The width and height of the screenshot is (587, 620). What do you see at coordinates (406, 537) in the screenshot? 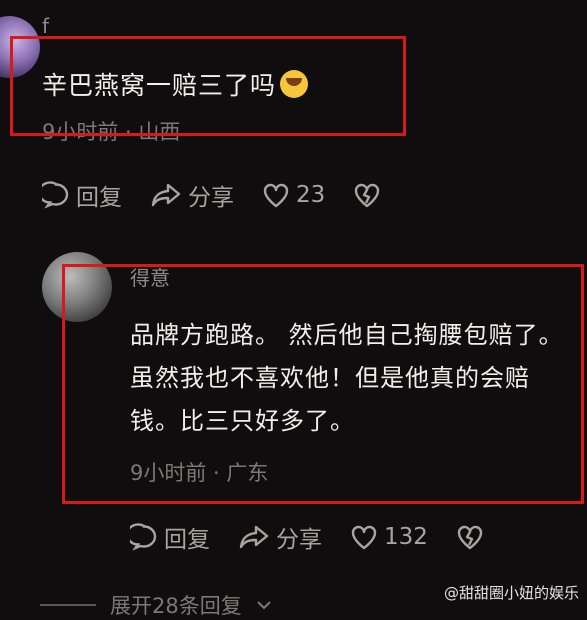
I see `like-count: 132` at bounding box center [406, 537].